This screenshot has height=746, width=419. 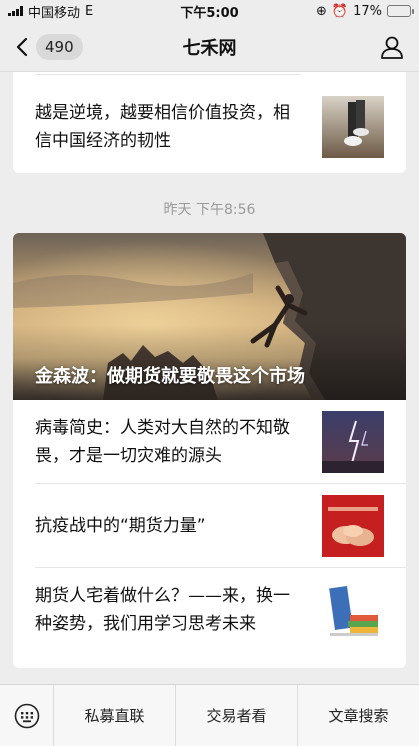 I want to click on battery-icon, so click(x=400, y=11).